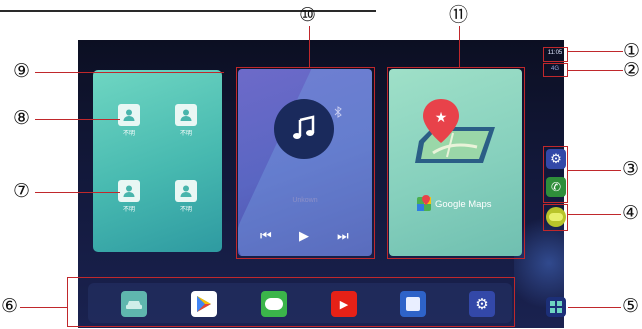 The height and width of the screenshot is (329, 642). I want to click on callout-number-11: ⑪, so click(459, 15).